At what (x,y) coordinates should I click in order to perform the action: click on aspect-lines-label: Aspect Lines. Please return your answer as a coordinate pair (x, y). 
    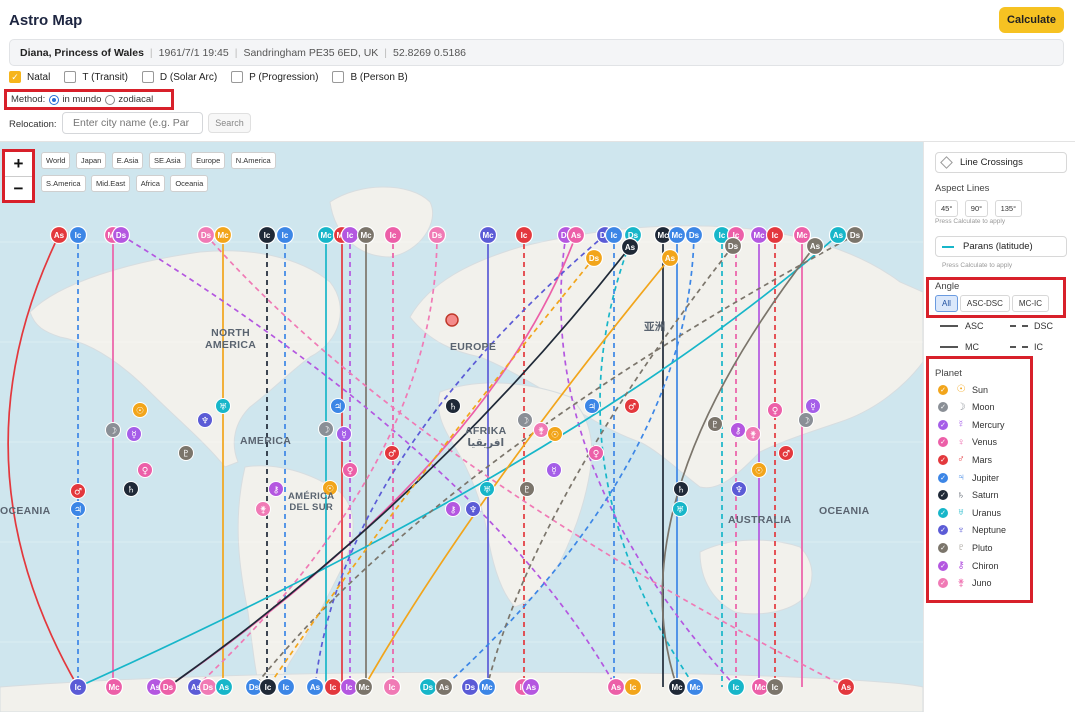
    Looking at the image, I should click on (962, 188).